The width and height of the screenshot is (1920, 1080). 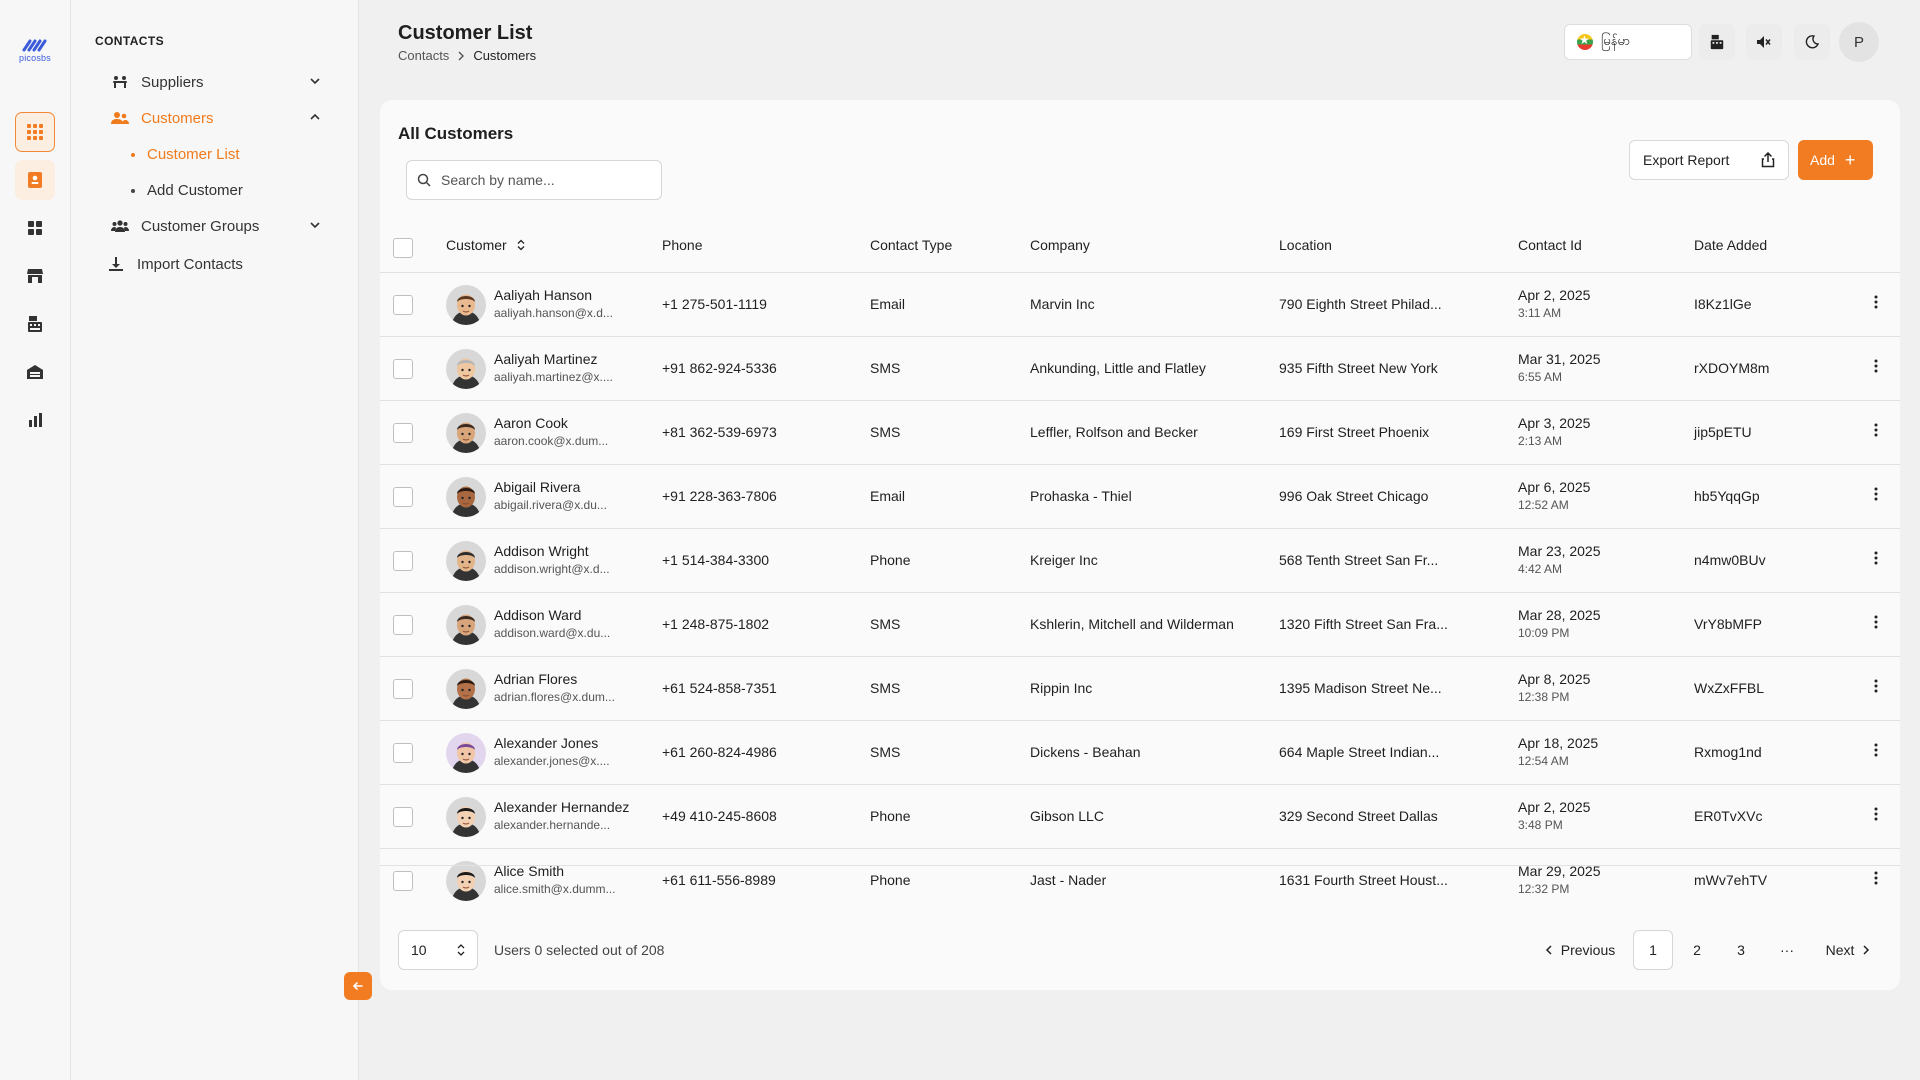 I want to click on calculator-button, so click(x=1717, y=42).